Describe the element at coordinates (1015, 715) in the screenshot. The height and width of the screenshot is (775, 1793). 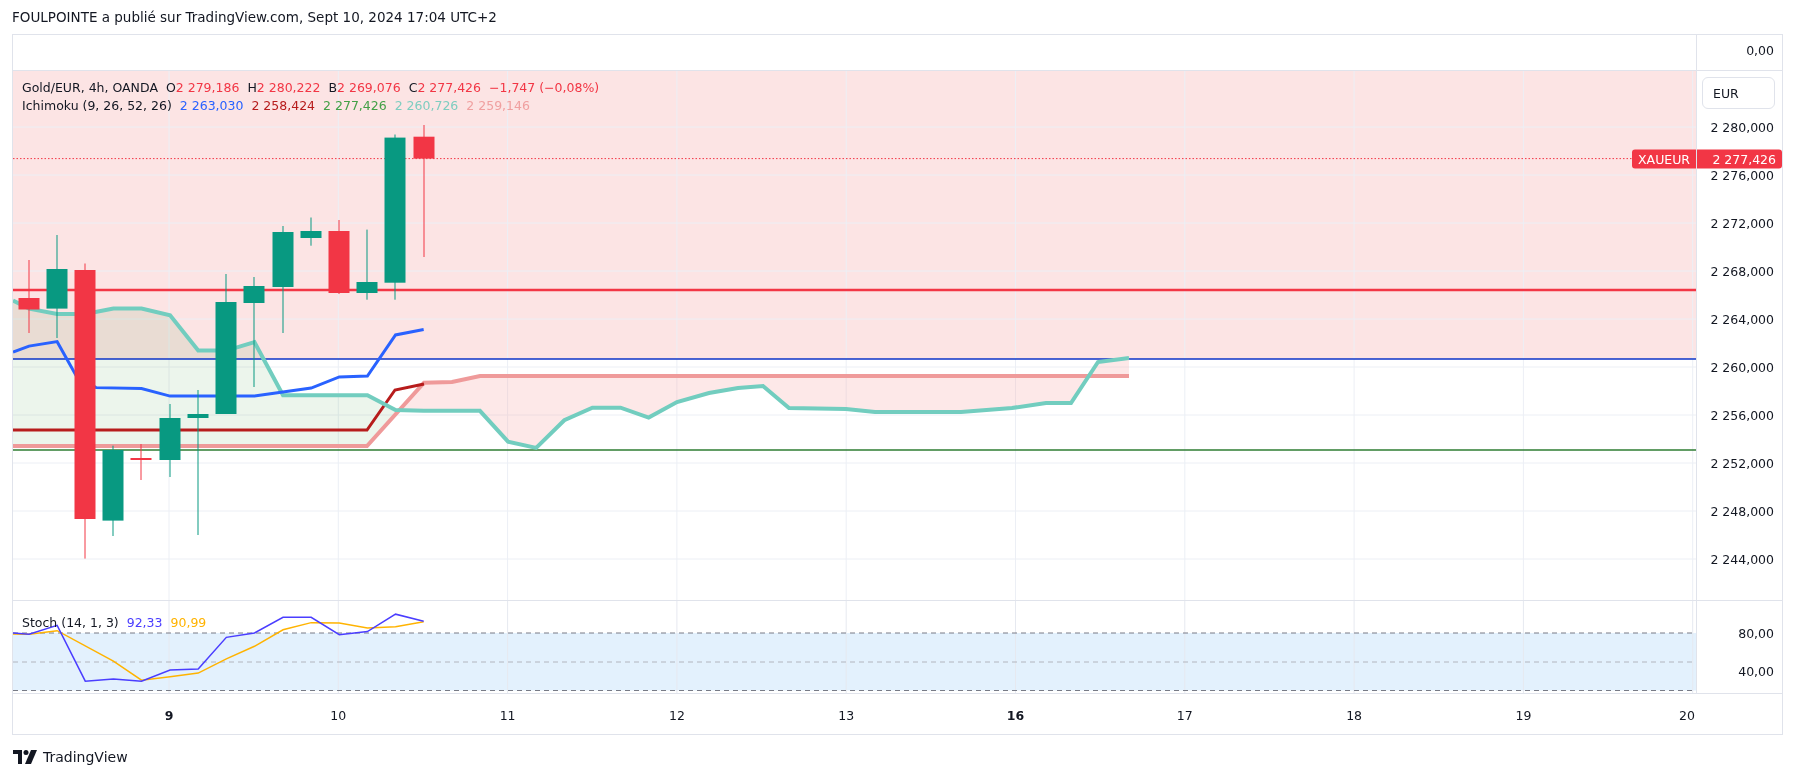
I see `time-axis-label: 16` at that location.